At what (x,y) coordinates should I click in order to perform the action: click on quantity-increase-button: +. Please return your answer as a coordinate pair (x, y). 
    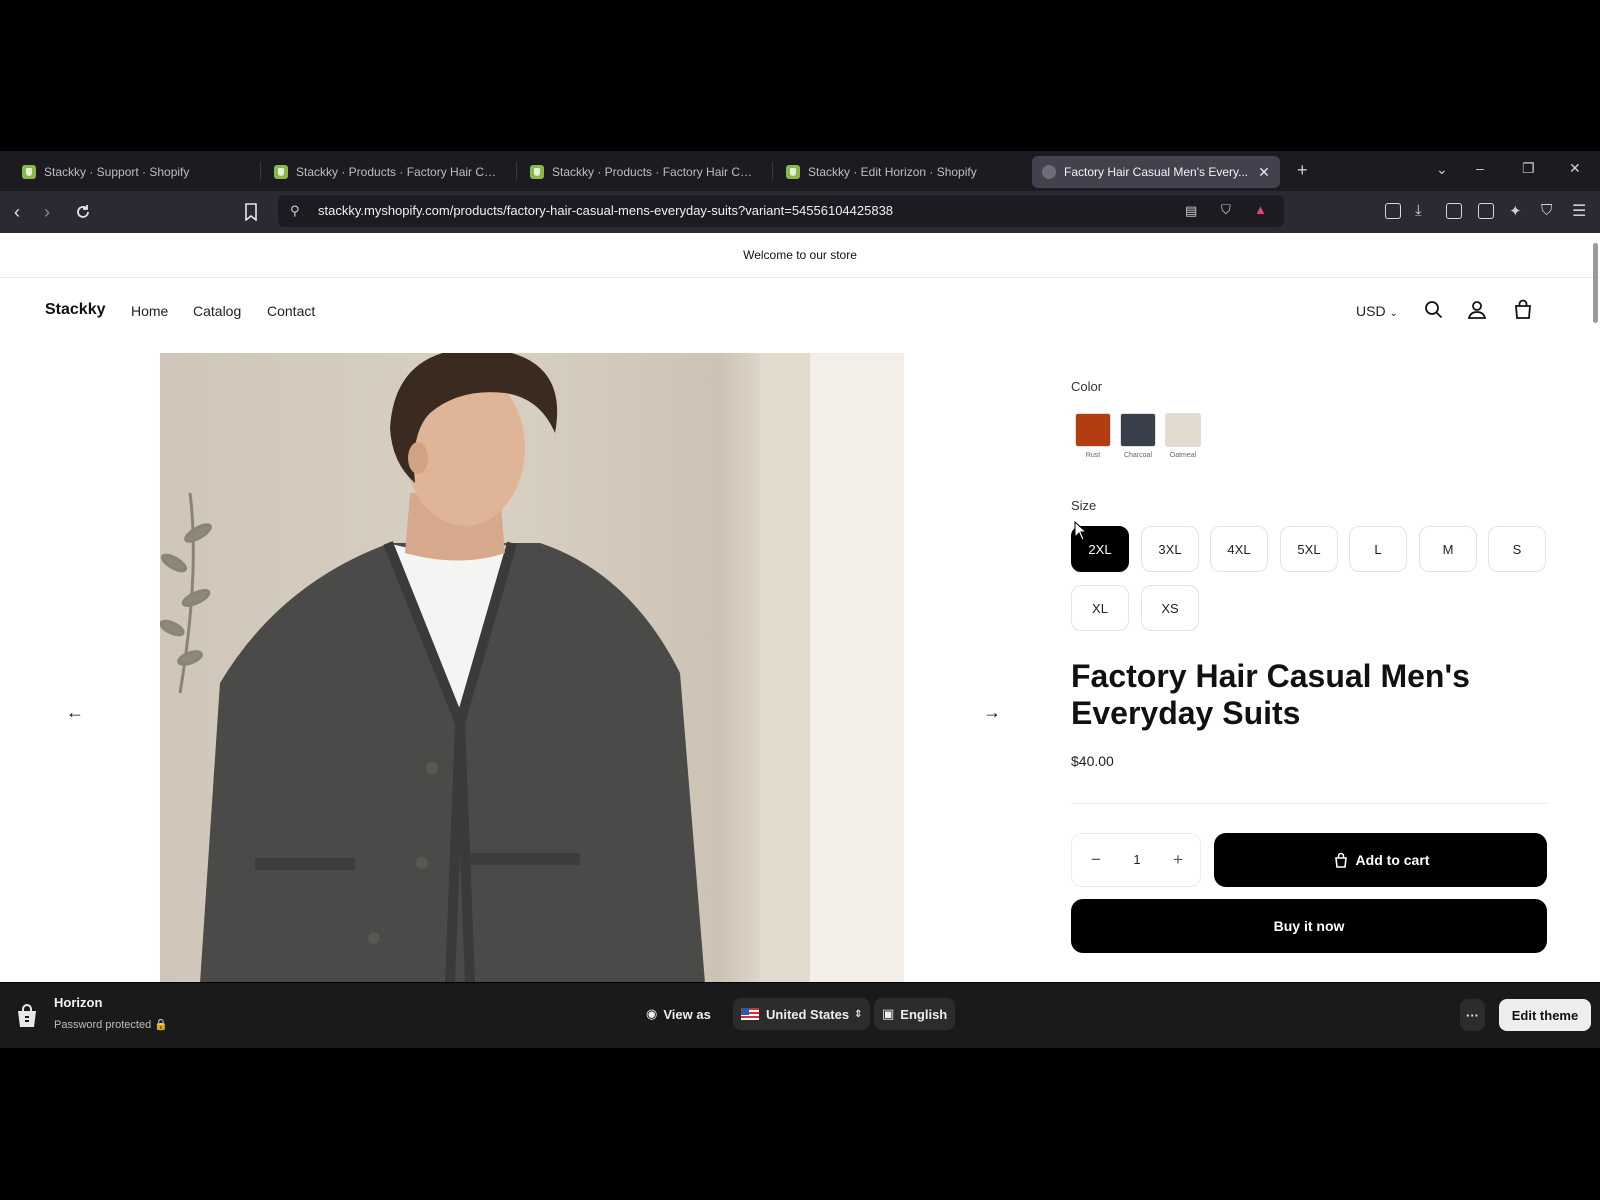
    Looking at the image, I should click on (1178, 860).